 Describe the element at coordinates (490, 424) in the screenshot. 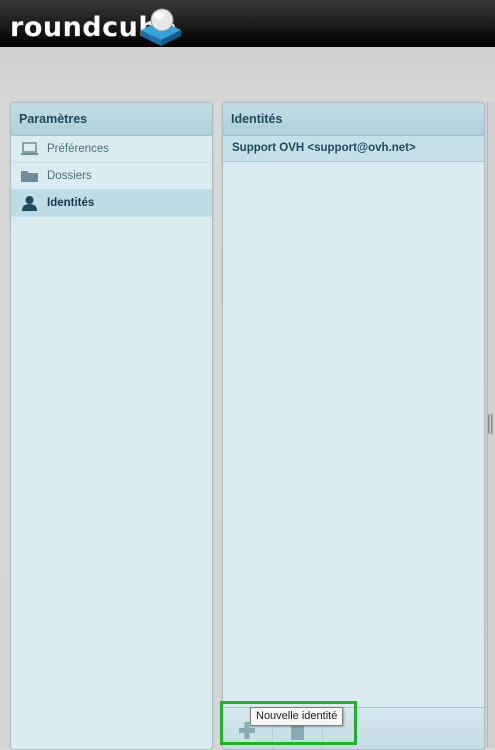

I see `splitter-grip-icon` at that location.